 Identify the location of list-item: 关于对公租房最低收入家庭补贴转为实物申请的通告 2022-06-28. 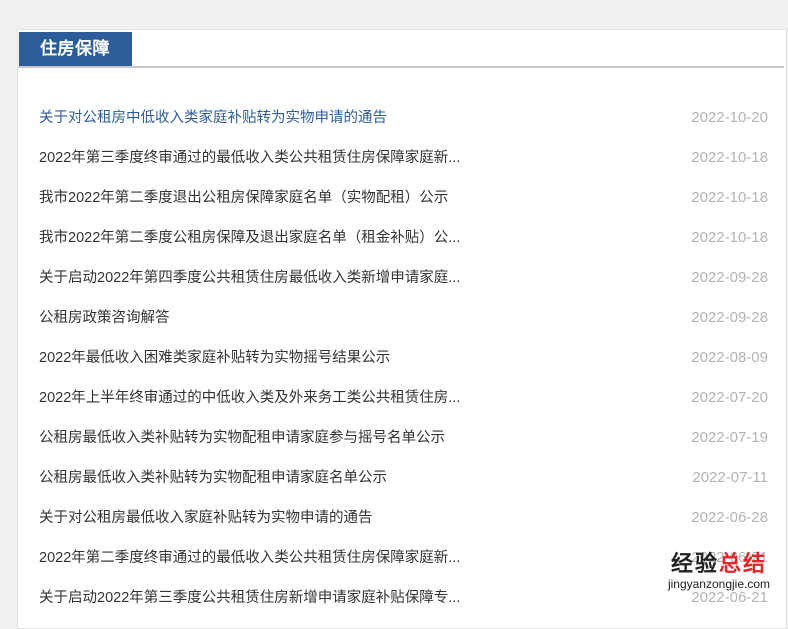
(403, 518).